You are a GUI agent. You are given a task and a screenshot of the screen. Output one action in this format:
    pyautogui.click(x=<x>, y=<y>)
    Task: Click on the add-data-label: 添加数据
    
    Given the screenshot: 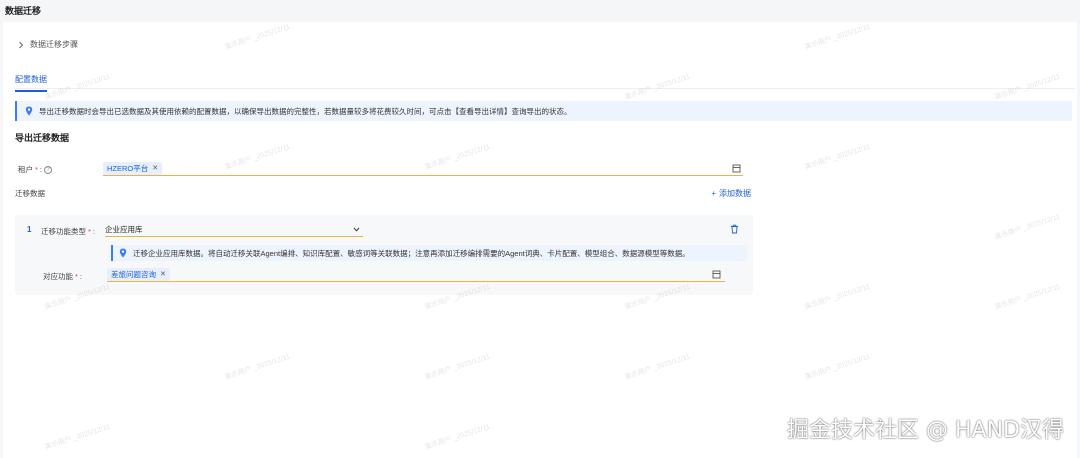 What is the action you would take?
    pyautogui.click(x=735, y=193)
    